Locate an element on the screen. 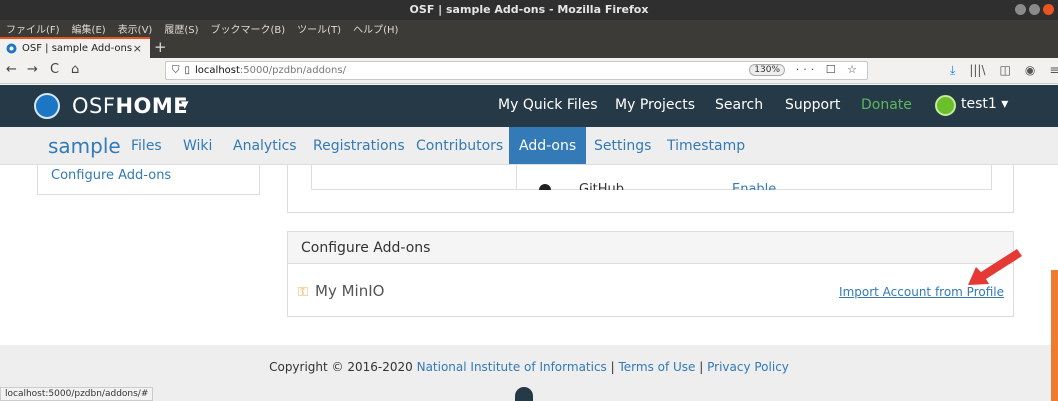 Image resolution: width=1058 pixels, height=401 pixels. osf-logo-icon is located at coordinates (47, 106).